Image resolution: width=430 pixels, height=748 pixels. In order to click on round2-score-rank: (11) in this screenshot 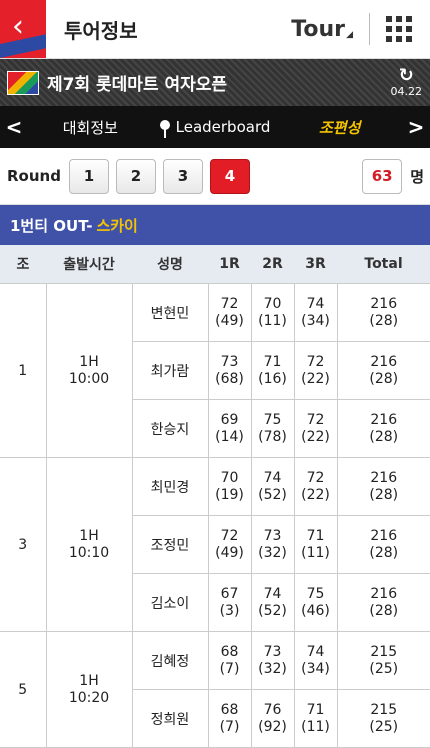, I will do `click(273, 321)`.